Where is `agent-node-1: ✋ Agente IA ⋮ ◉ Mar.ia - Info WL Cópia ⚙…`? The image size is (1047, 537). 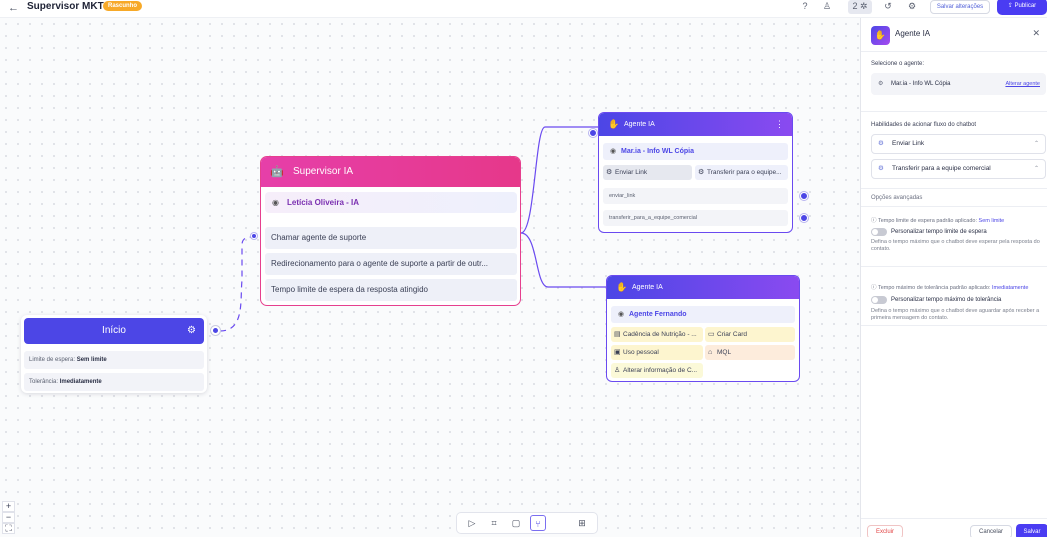
agent-node-1: ✋ Agente IA ⋮ ◉ Mar.ia - Info WL Cópia ⚙… is located at coordinates (695, 172).